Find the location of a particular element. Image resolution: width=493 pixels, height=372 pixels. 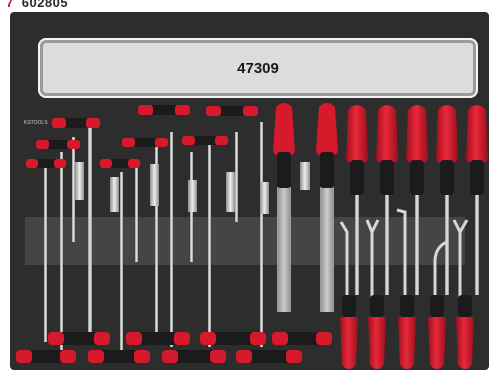

header-marker: 7 is located at coordinates (10, 5).